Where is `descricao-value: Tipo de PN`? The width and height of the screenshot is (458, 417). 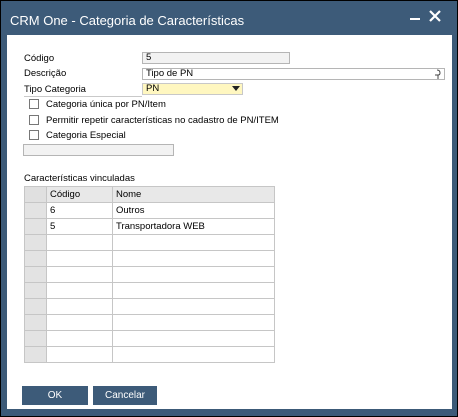 descricao-value: Tipo de PN is located at coordinates (170, 73).